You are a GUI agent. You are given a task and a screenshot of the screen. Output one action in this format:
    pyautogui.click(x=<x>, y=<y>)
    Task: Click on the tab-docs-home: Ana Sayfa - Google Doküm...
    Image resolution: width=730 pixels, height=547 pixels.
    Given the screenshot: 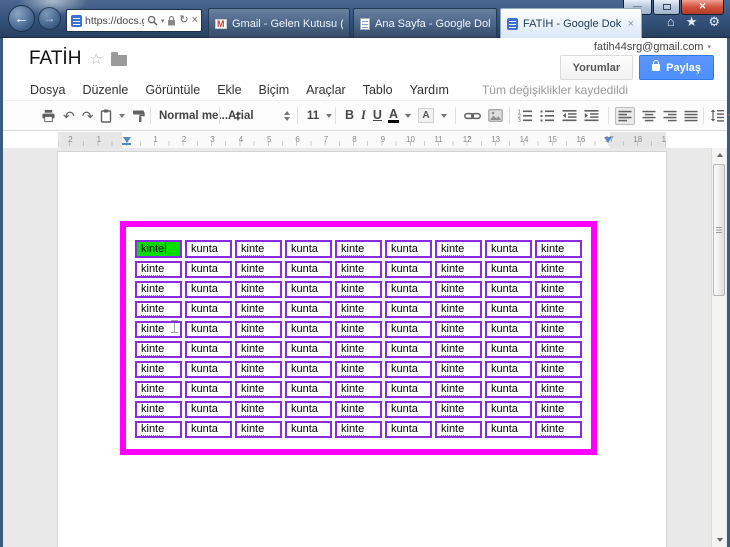 What is the action you would take?
    pyautogui.click(x=425, y=23)
    